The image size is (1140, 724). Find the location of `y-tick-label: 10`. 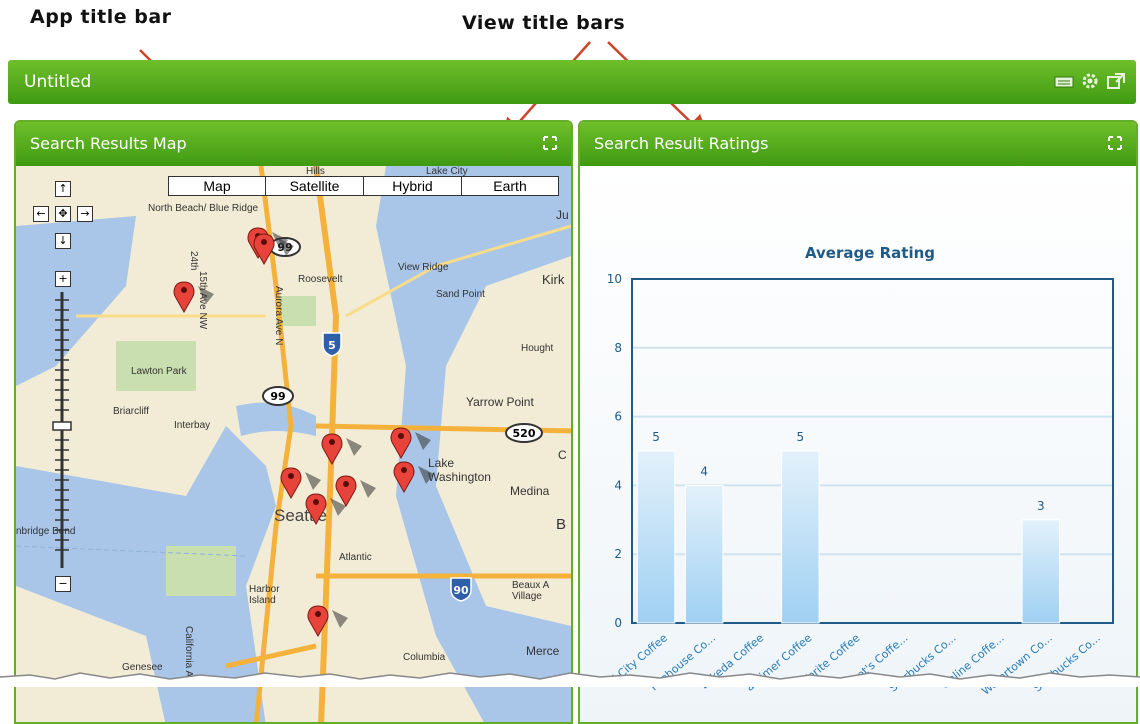

y-tick-label: 10 is located at coordinates (614, 279).